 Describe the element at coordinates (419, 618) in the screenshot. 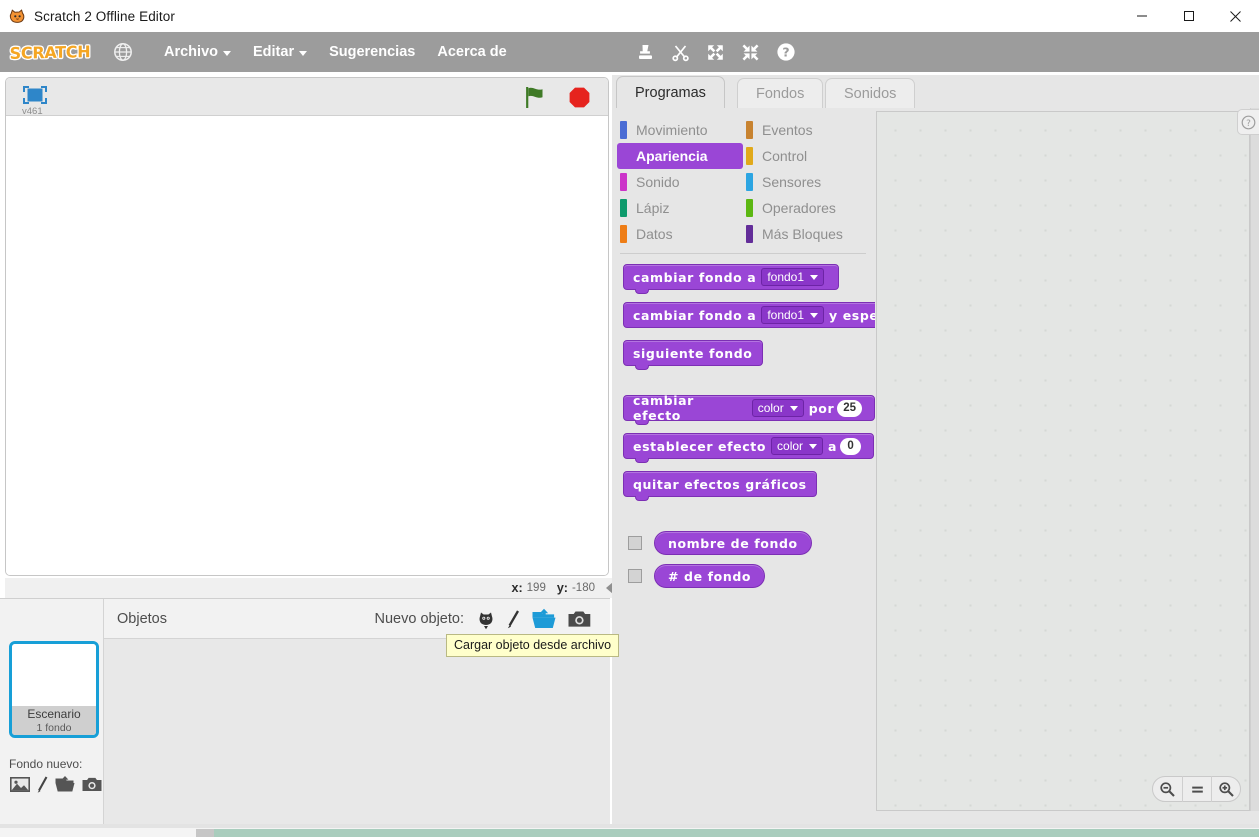

I see `new-object-label: Nuevo objeto:` at that location.